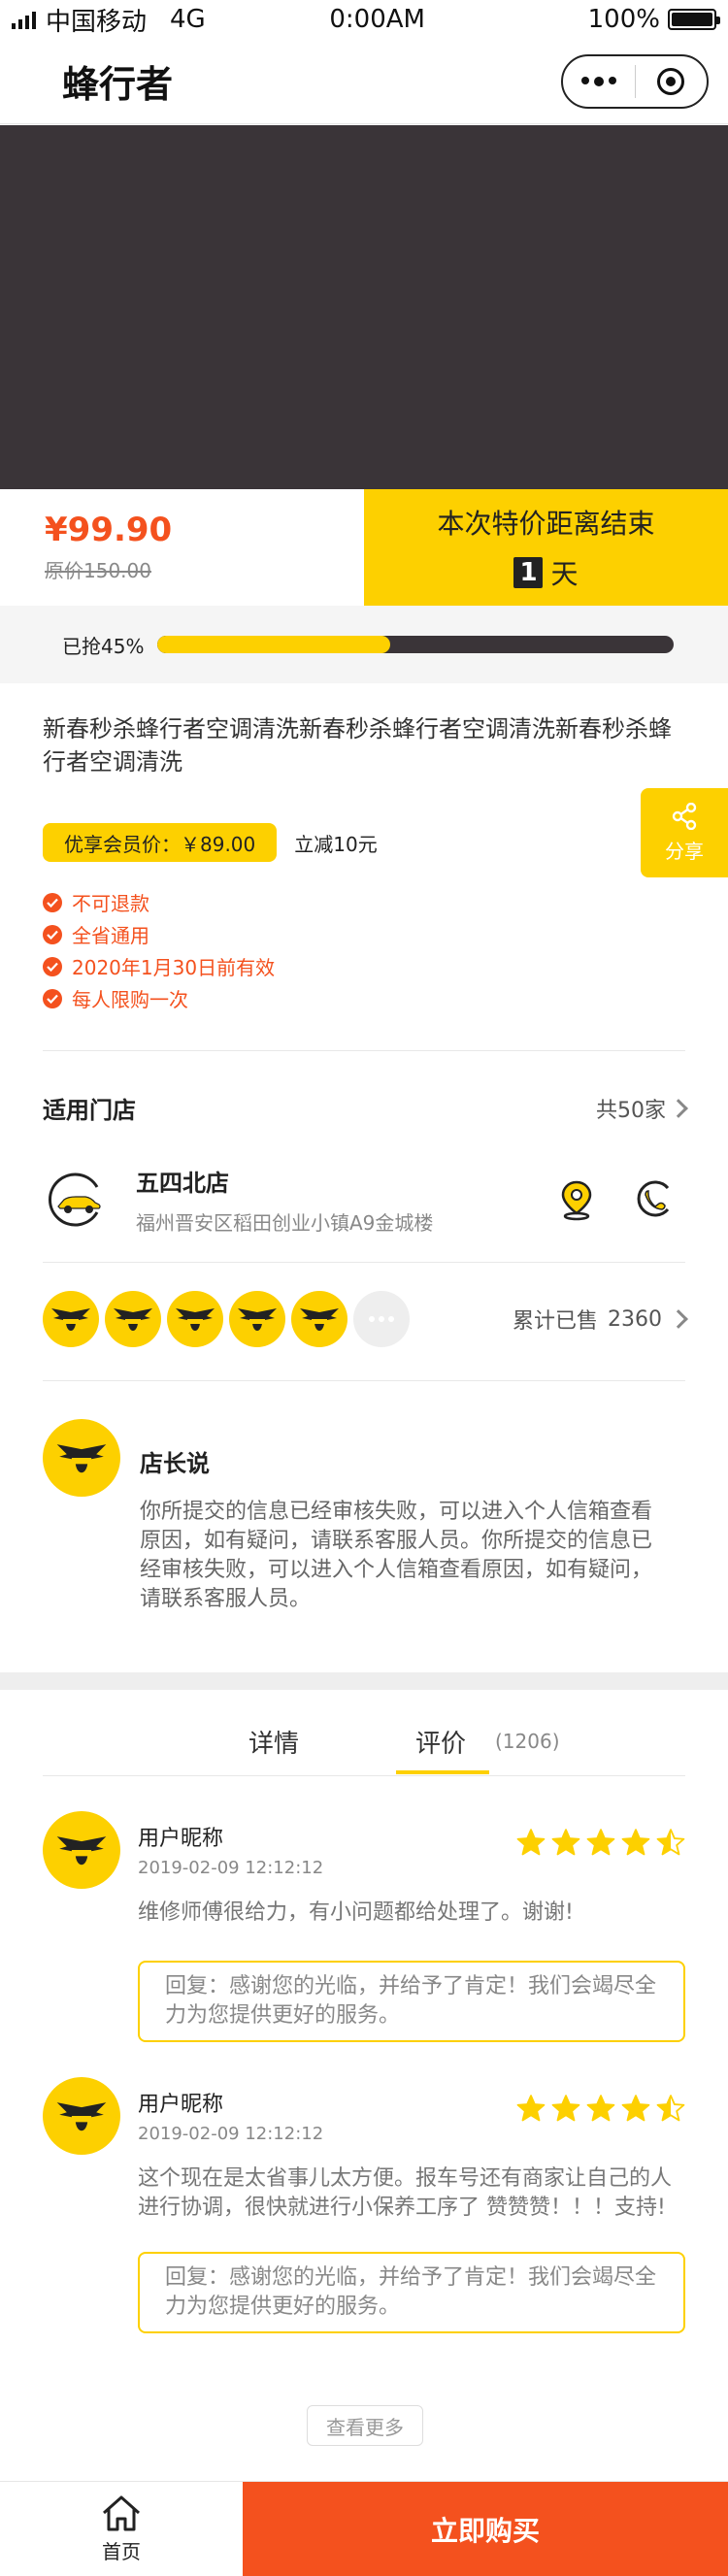  What do you see at coordinates (159, 934) in the screenshot?
I see `feature-item: 全省通用` at bounding box center [159, 934].